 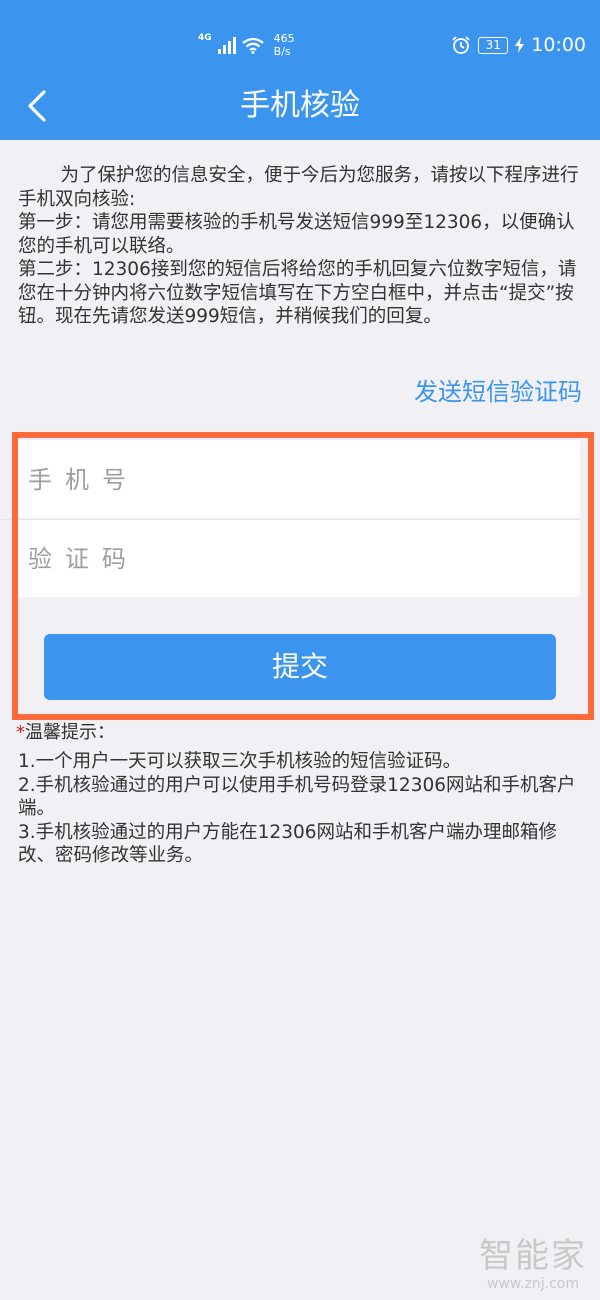 What do you see at coordinates (290, 519) in the screenshot?
I see `field-divider` at bounding box center [290, 519].